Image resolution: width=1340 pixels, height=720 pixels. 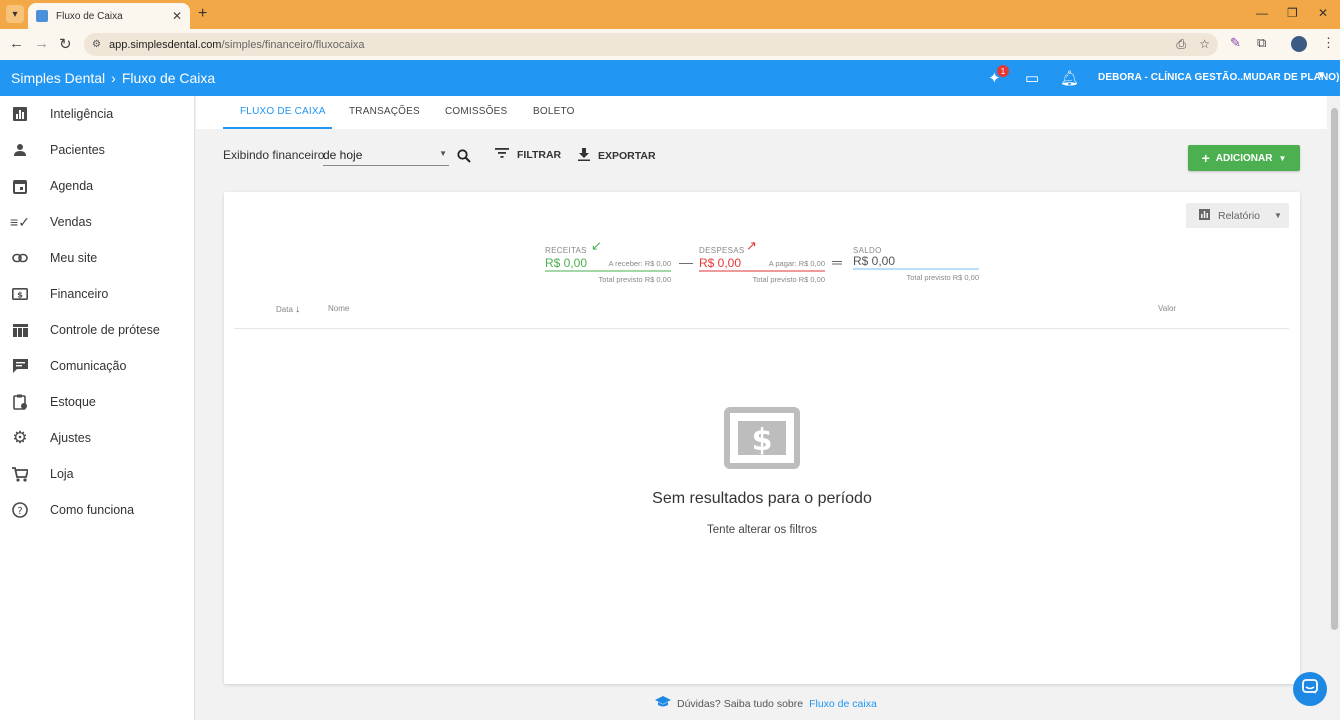 I want to click on help-icon: ?, so click(x=20, y=510).